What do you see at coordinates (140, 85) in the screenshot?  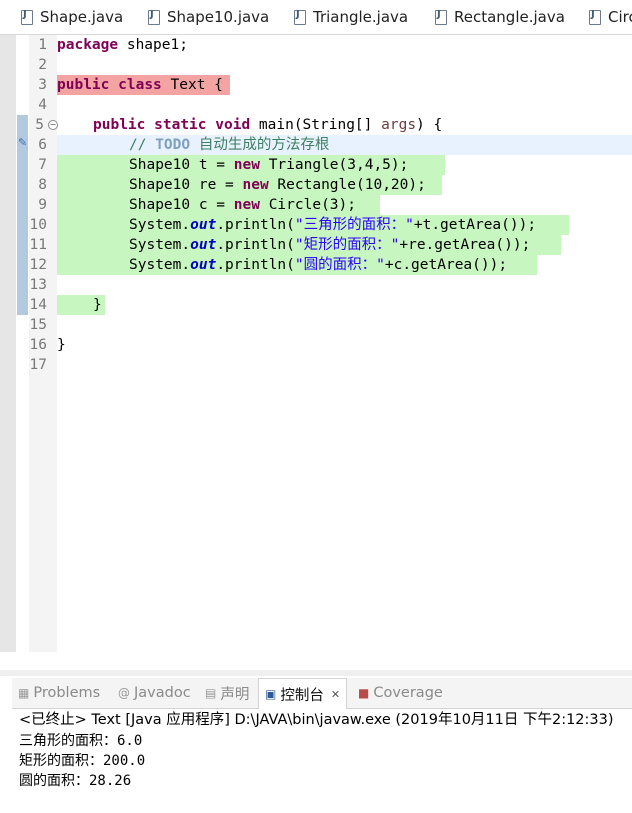 I see `code-line: public class Text {` at bounding box center [140, 85].